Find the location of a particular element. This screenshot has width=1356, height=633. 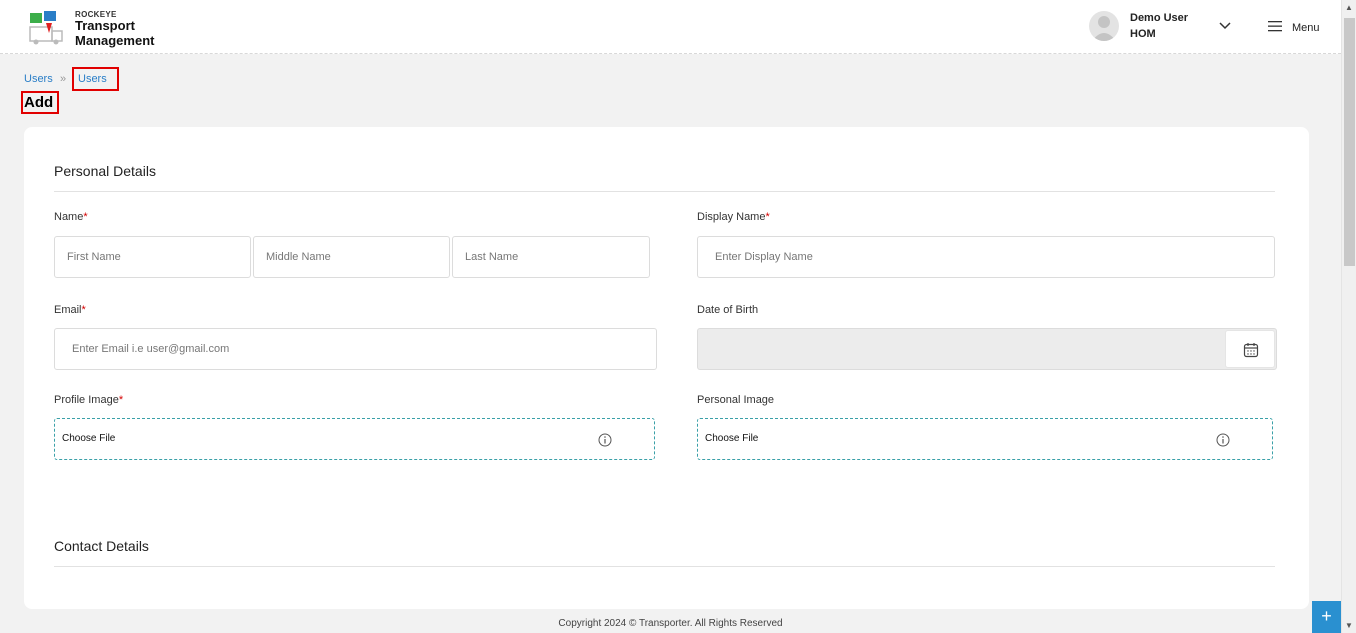

name-label: Name* is located at coordinates (71, 217).